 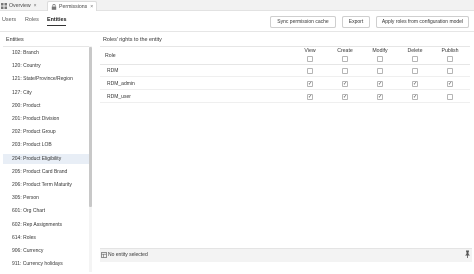 What do you see at coordinates (46, 172) in the screenshot?
I see `entity-list-item: 205: Product Card Brand` at bounding box center [46, 172].